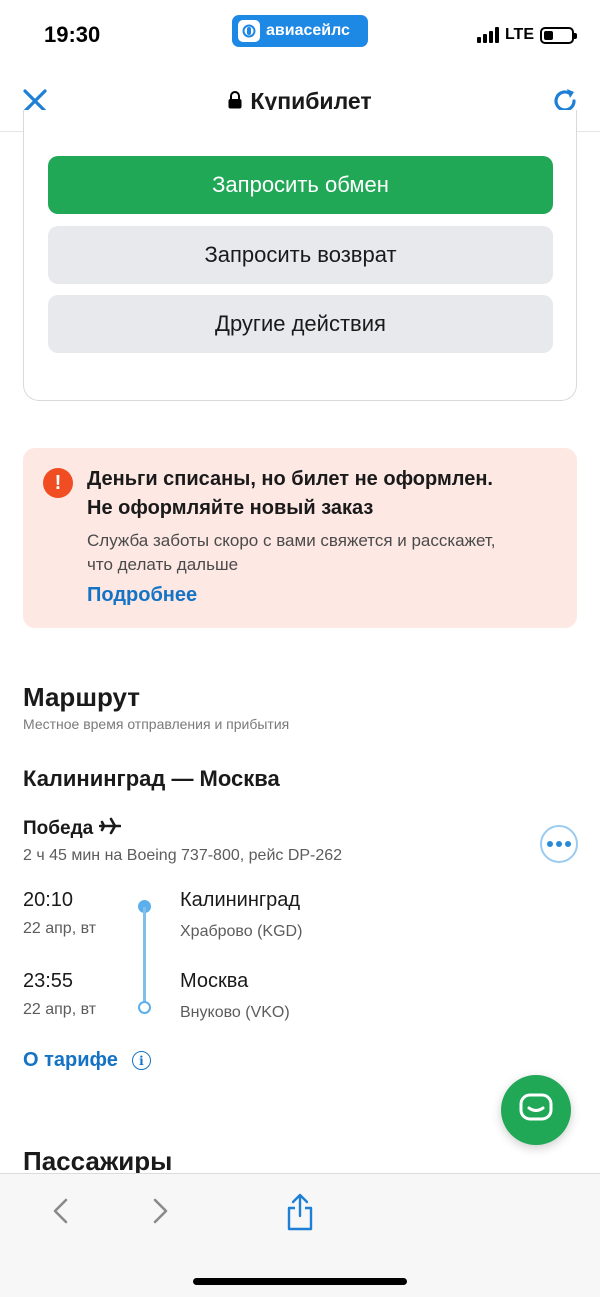 This screenshot has width=600, height=1297. Describe the element at coordinates (300, 185) in the screenshot. I see `request-exchange-button: Запросить обмен` at that location.